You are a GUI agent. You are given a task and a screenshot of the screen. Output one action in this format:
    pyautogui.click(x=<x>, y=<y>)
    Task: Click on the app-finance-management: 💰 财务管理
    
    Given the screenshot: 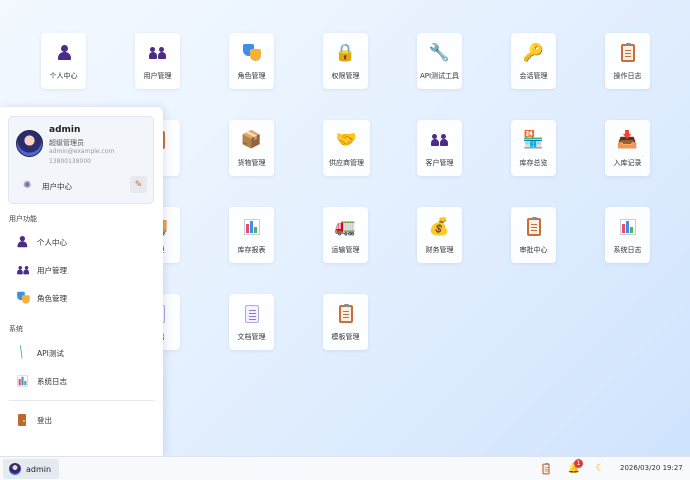 What is the action you would take?
    pyautogui.click(x=439, y=235)
    